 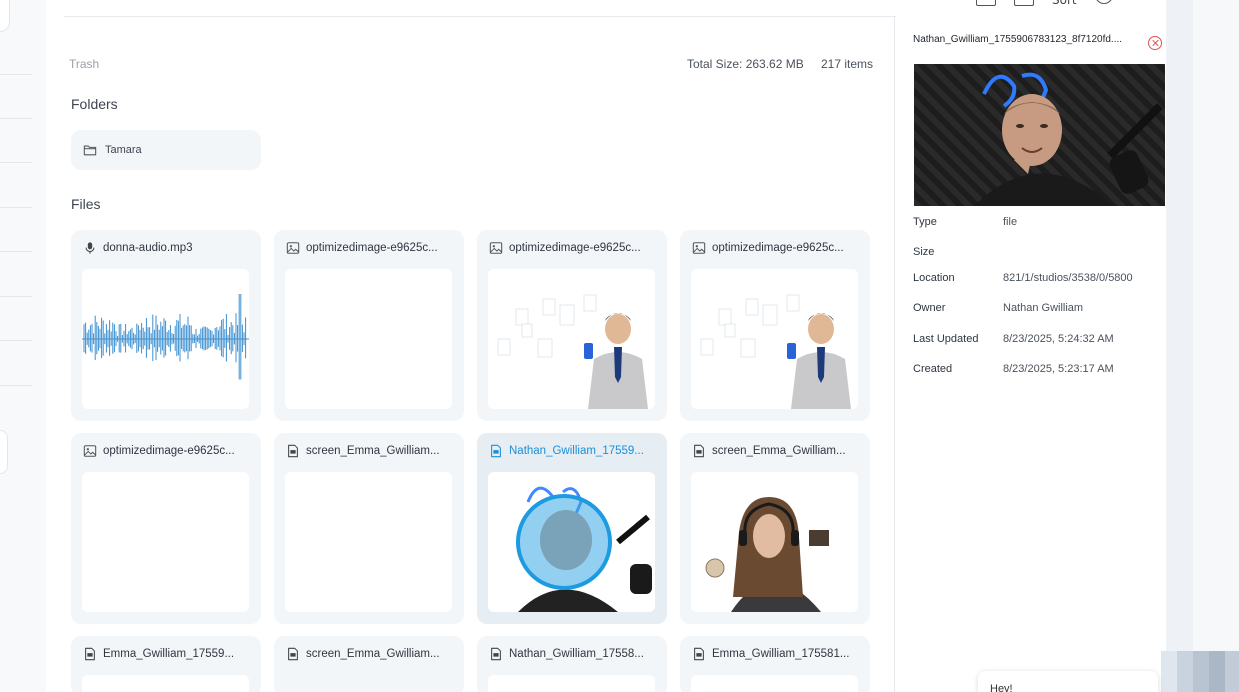 What do you see at coordinates (1010, 222) in the screenshot?
I see `detail-value: file` at bounding box center [1010, 222].